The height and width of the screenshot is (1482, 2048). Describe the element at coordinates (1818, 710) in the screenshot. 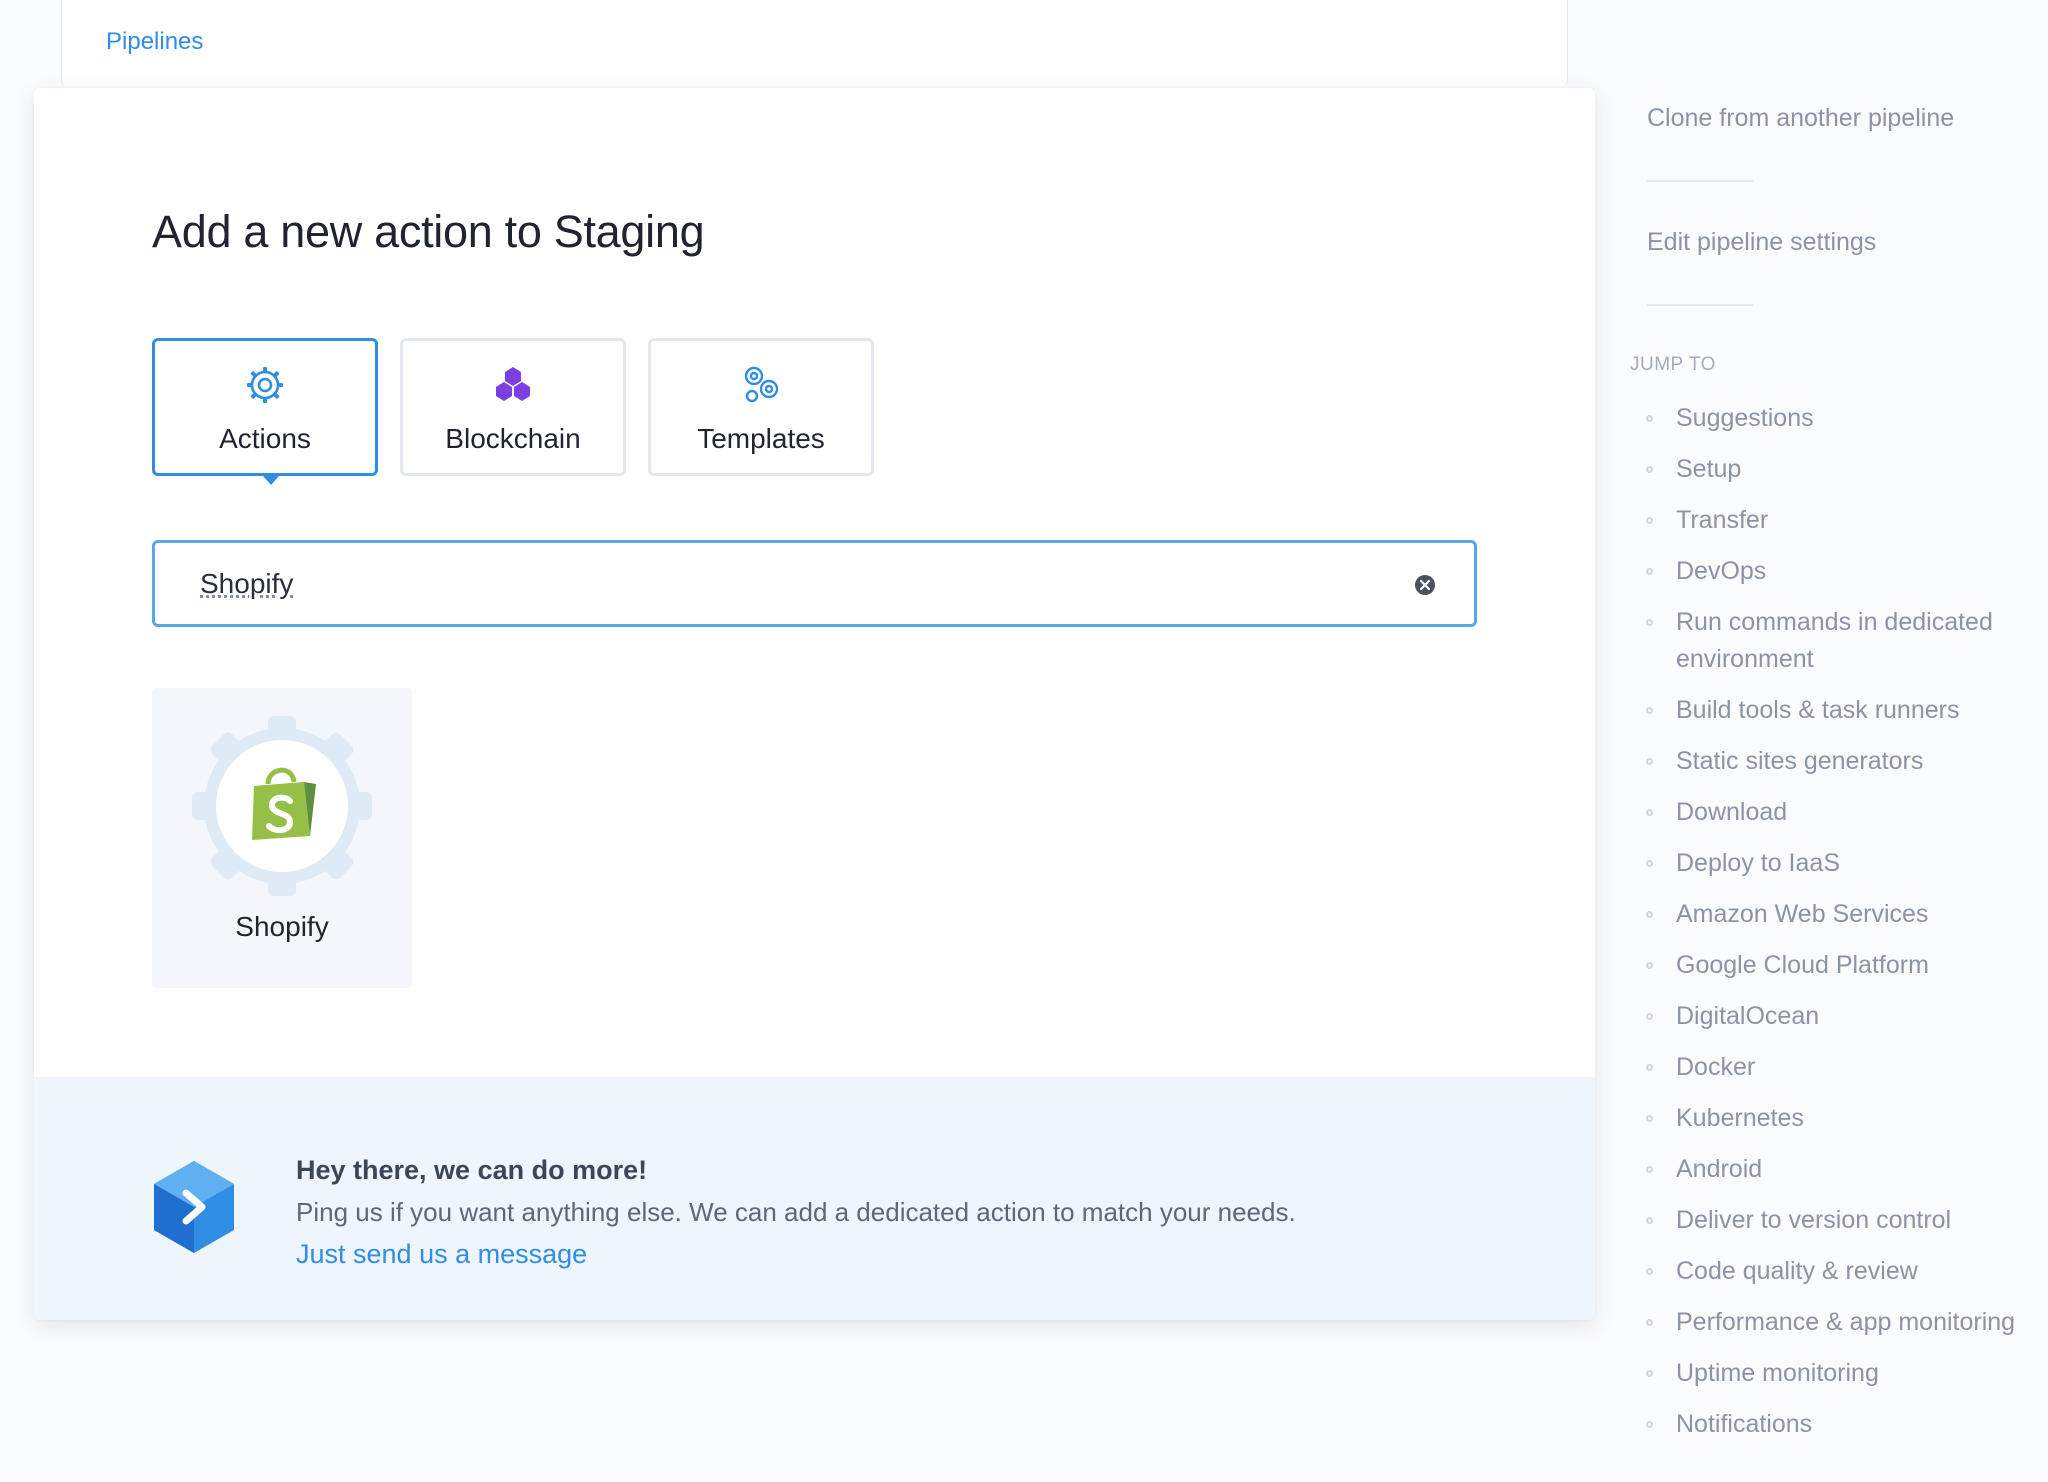

I see `jump-item-label: Build tools & task runners` at that location.